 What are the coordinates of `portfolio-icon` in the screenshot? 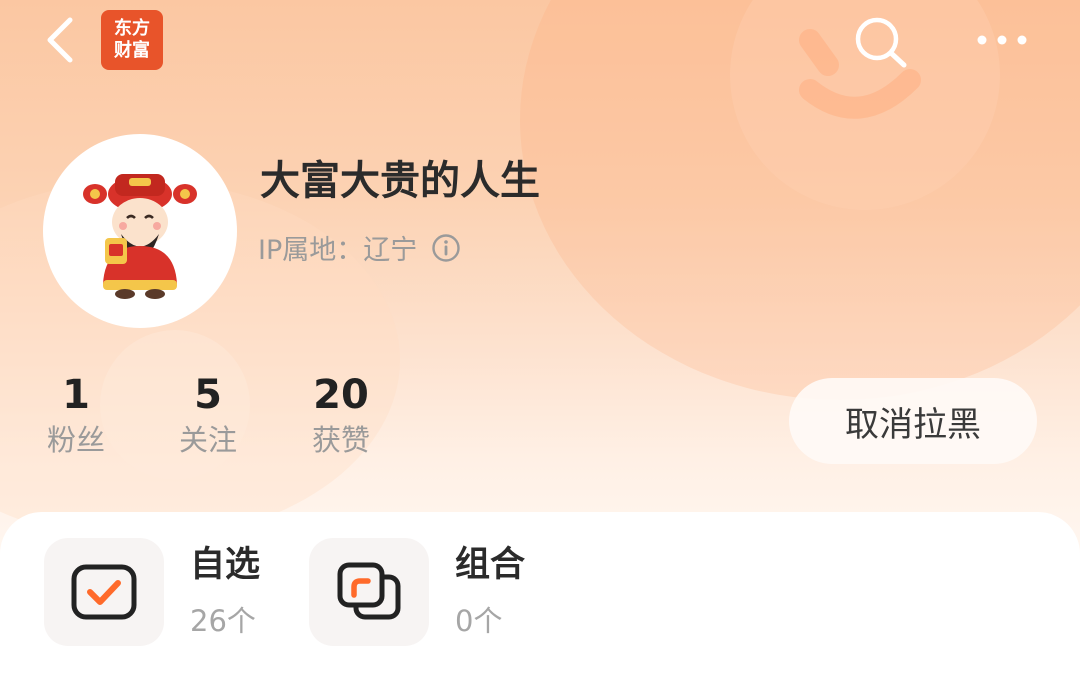 It's located at (369, 591).